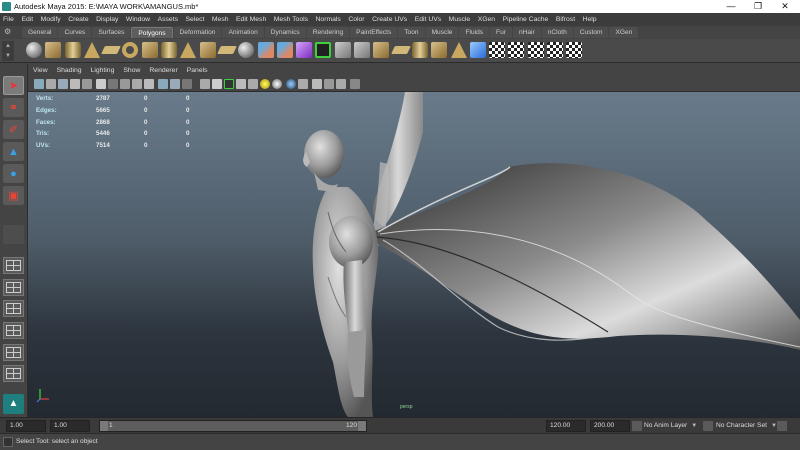  What do you see at coordinates (197, 32) in the screenshot?
I see `shelf-tab-deformation: Deformation` at bounding box center [197, 32].